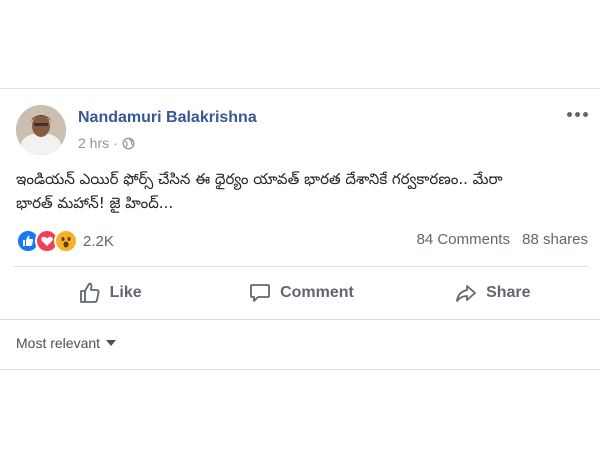 This screenshot has width=600, height=450. Describe the element at coordinates (111, 343) in the screenshot. I see `caret-down-icon` at that location.